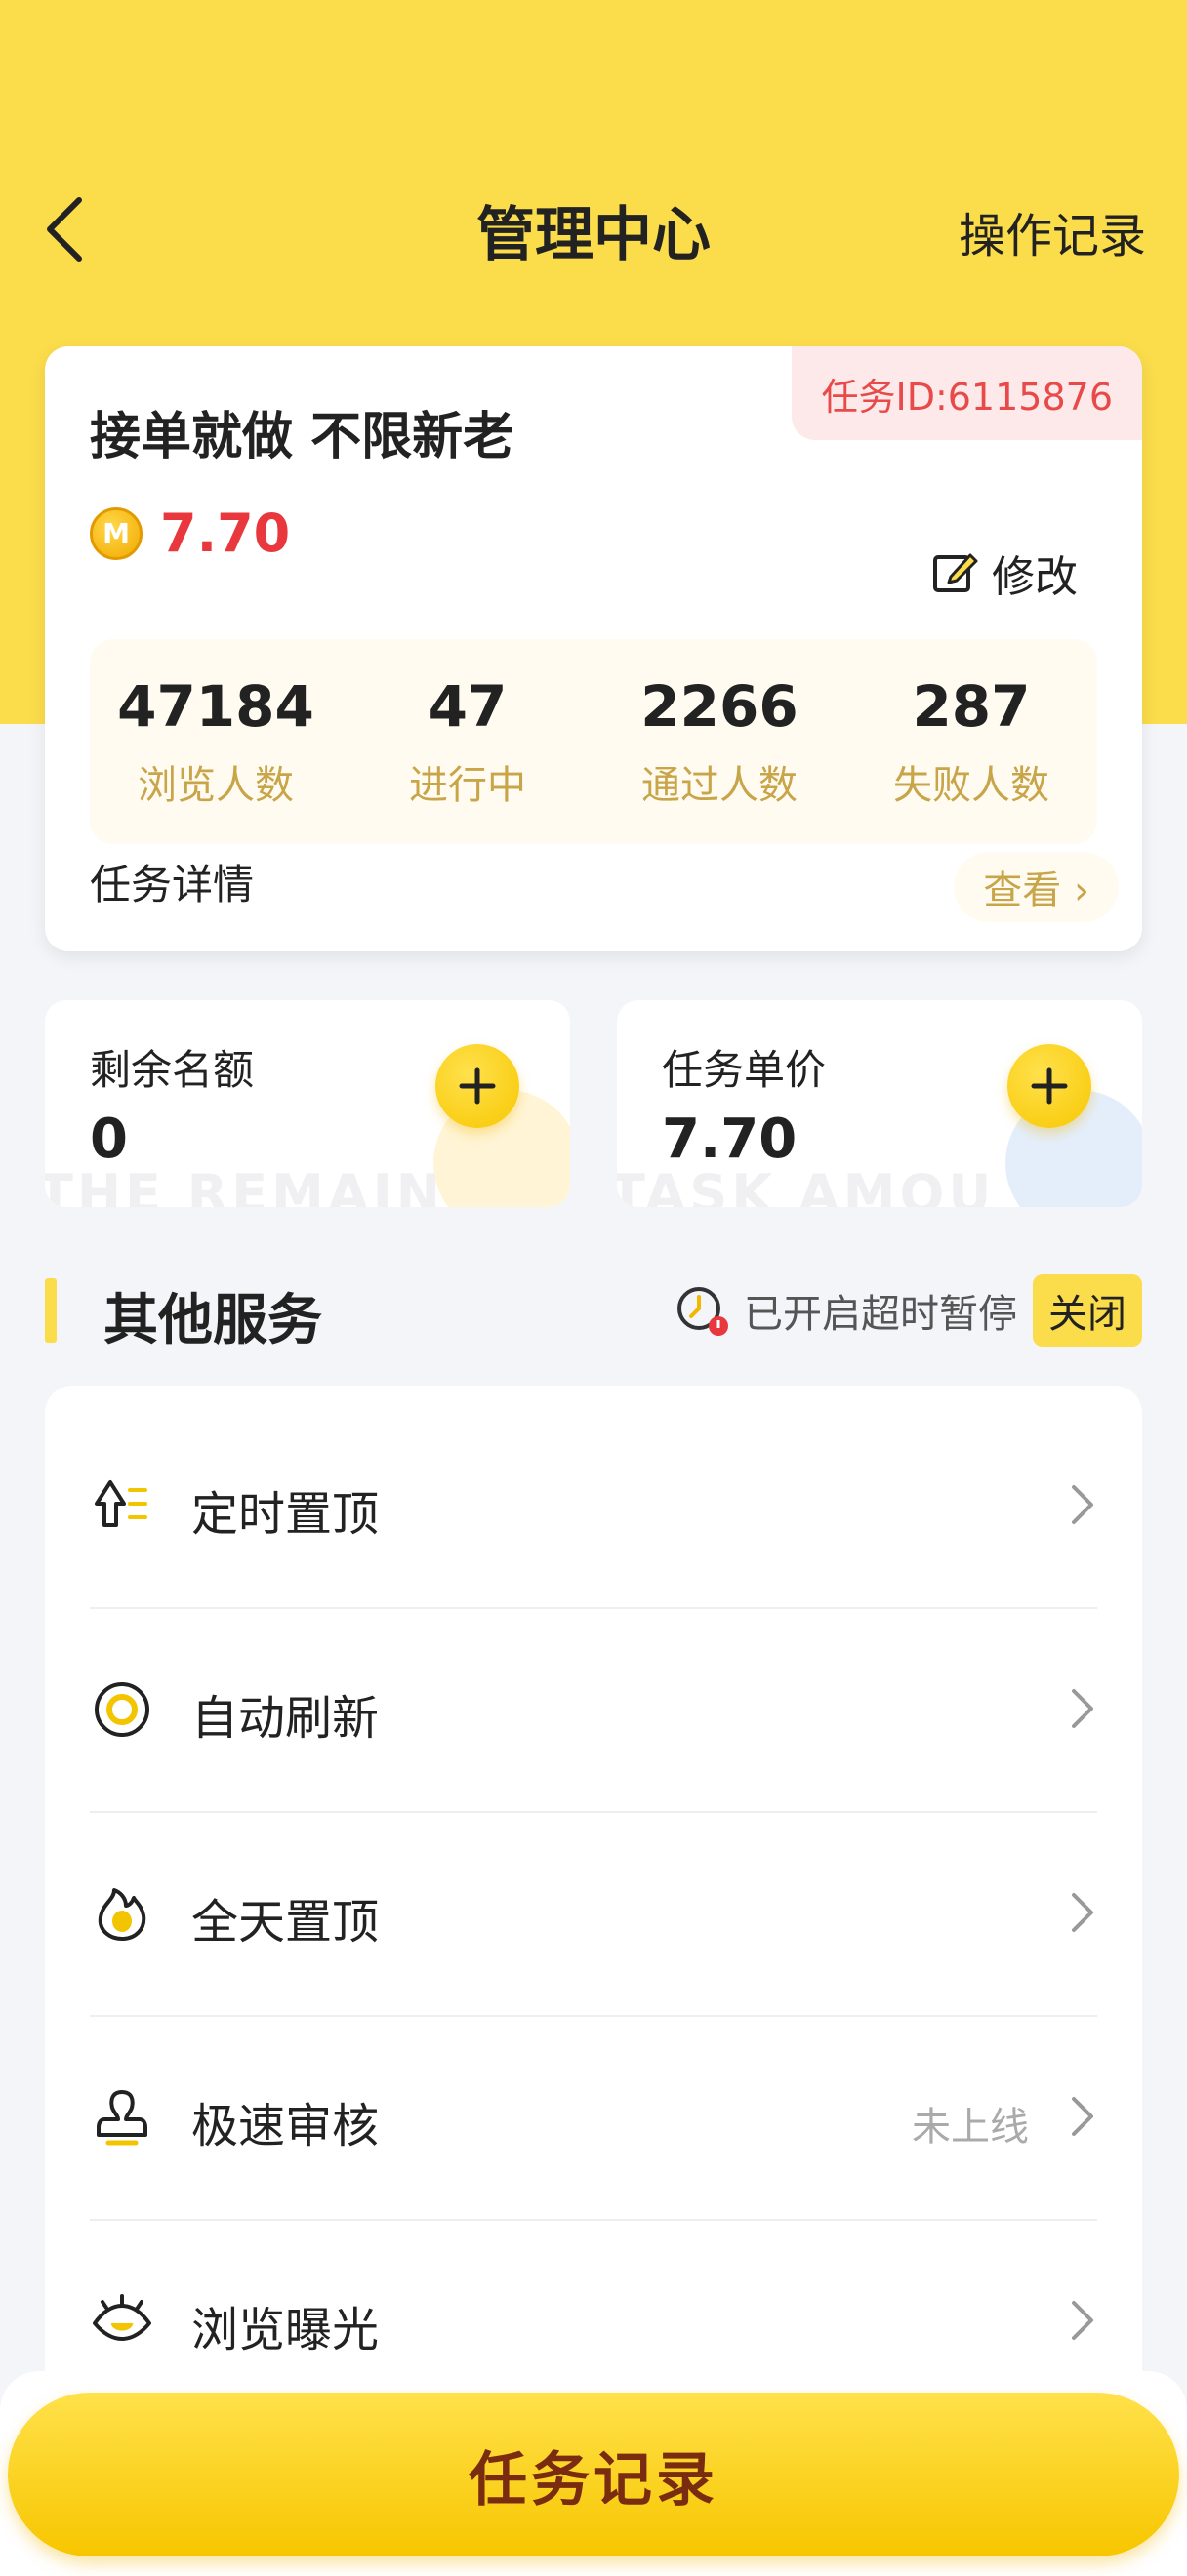 The image size is (1187, 2576). I want to click on service-item-fast-review: 极速审核 未上线, so click(593, 2119).